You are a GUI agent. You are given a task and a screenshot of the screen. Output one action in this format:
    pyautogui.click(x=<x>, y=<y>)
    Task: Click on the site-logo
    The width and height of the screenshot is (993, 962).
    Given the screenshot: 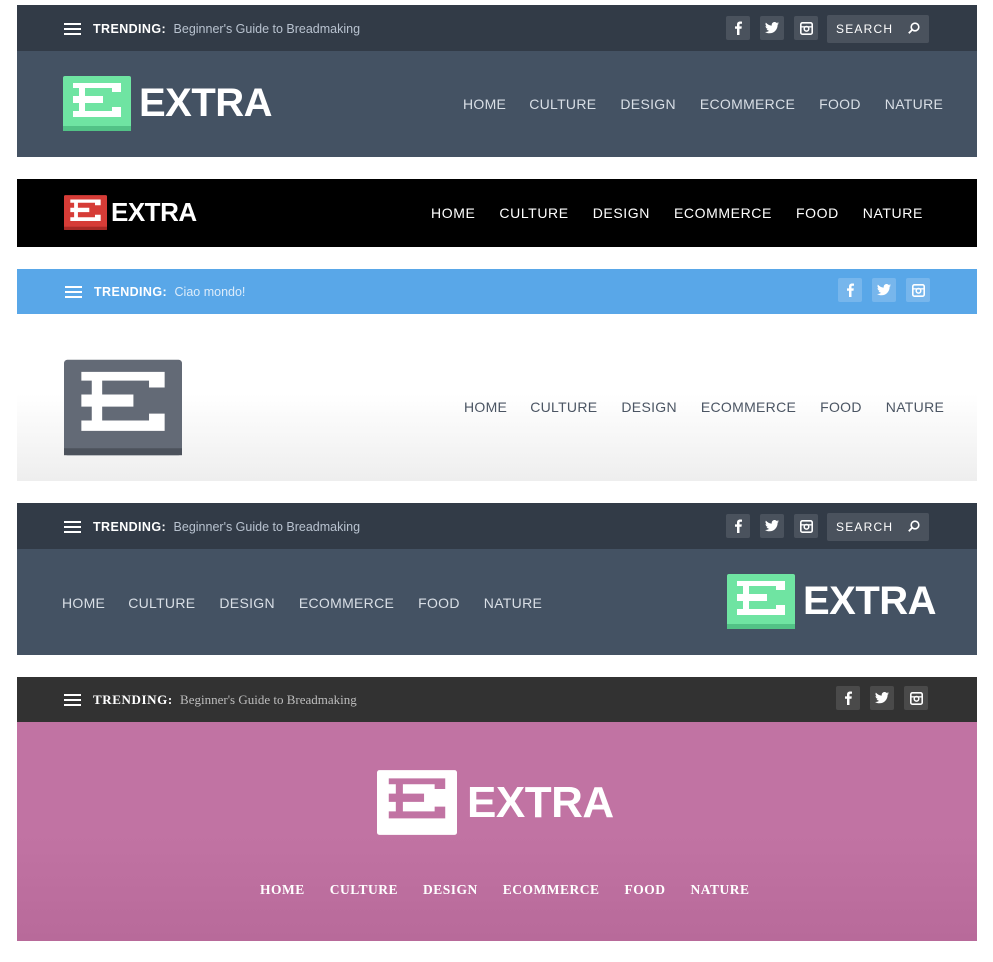 What is the action you would take?
    pyautogui.click(x=123, y=407)
    